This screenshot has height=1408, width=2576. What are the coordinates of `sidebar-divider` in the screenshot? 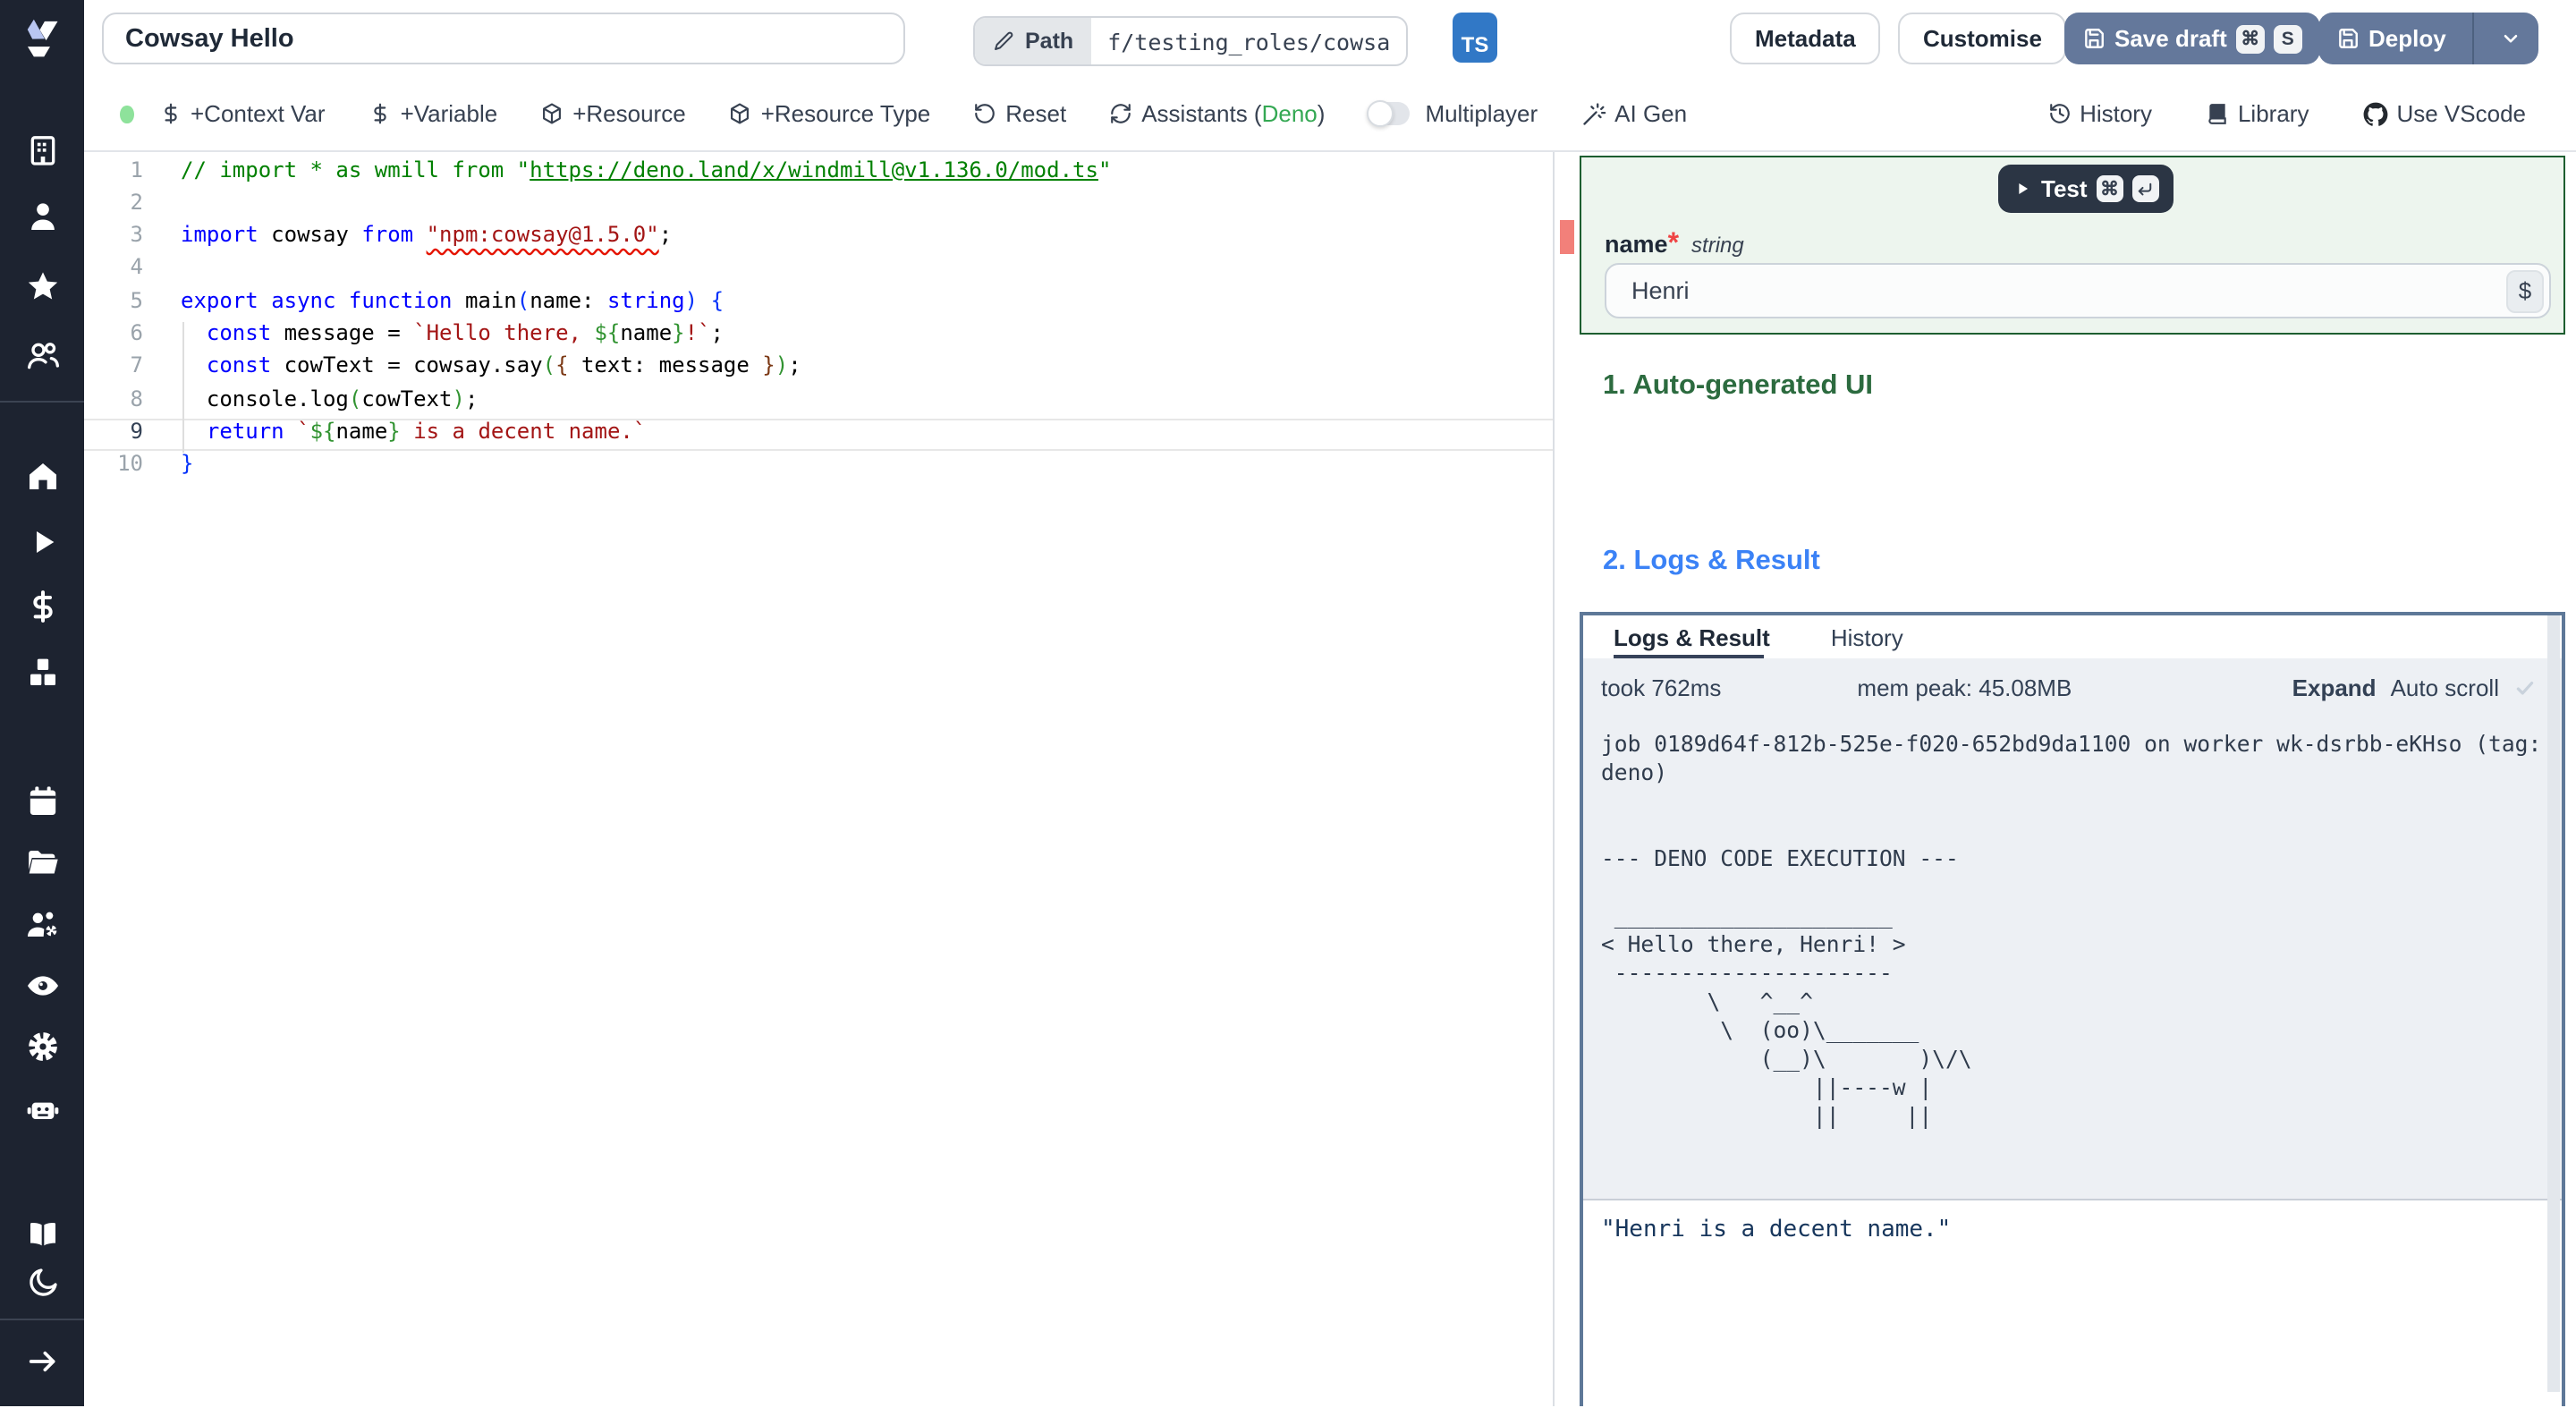 It's located at (42, 402).